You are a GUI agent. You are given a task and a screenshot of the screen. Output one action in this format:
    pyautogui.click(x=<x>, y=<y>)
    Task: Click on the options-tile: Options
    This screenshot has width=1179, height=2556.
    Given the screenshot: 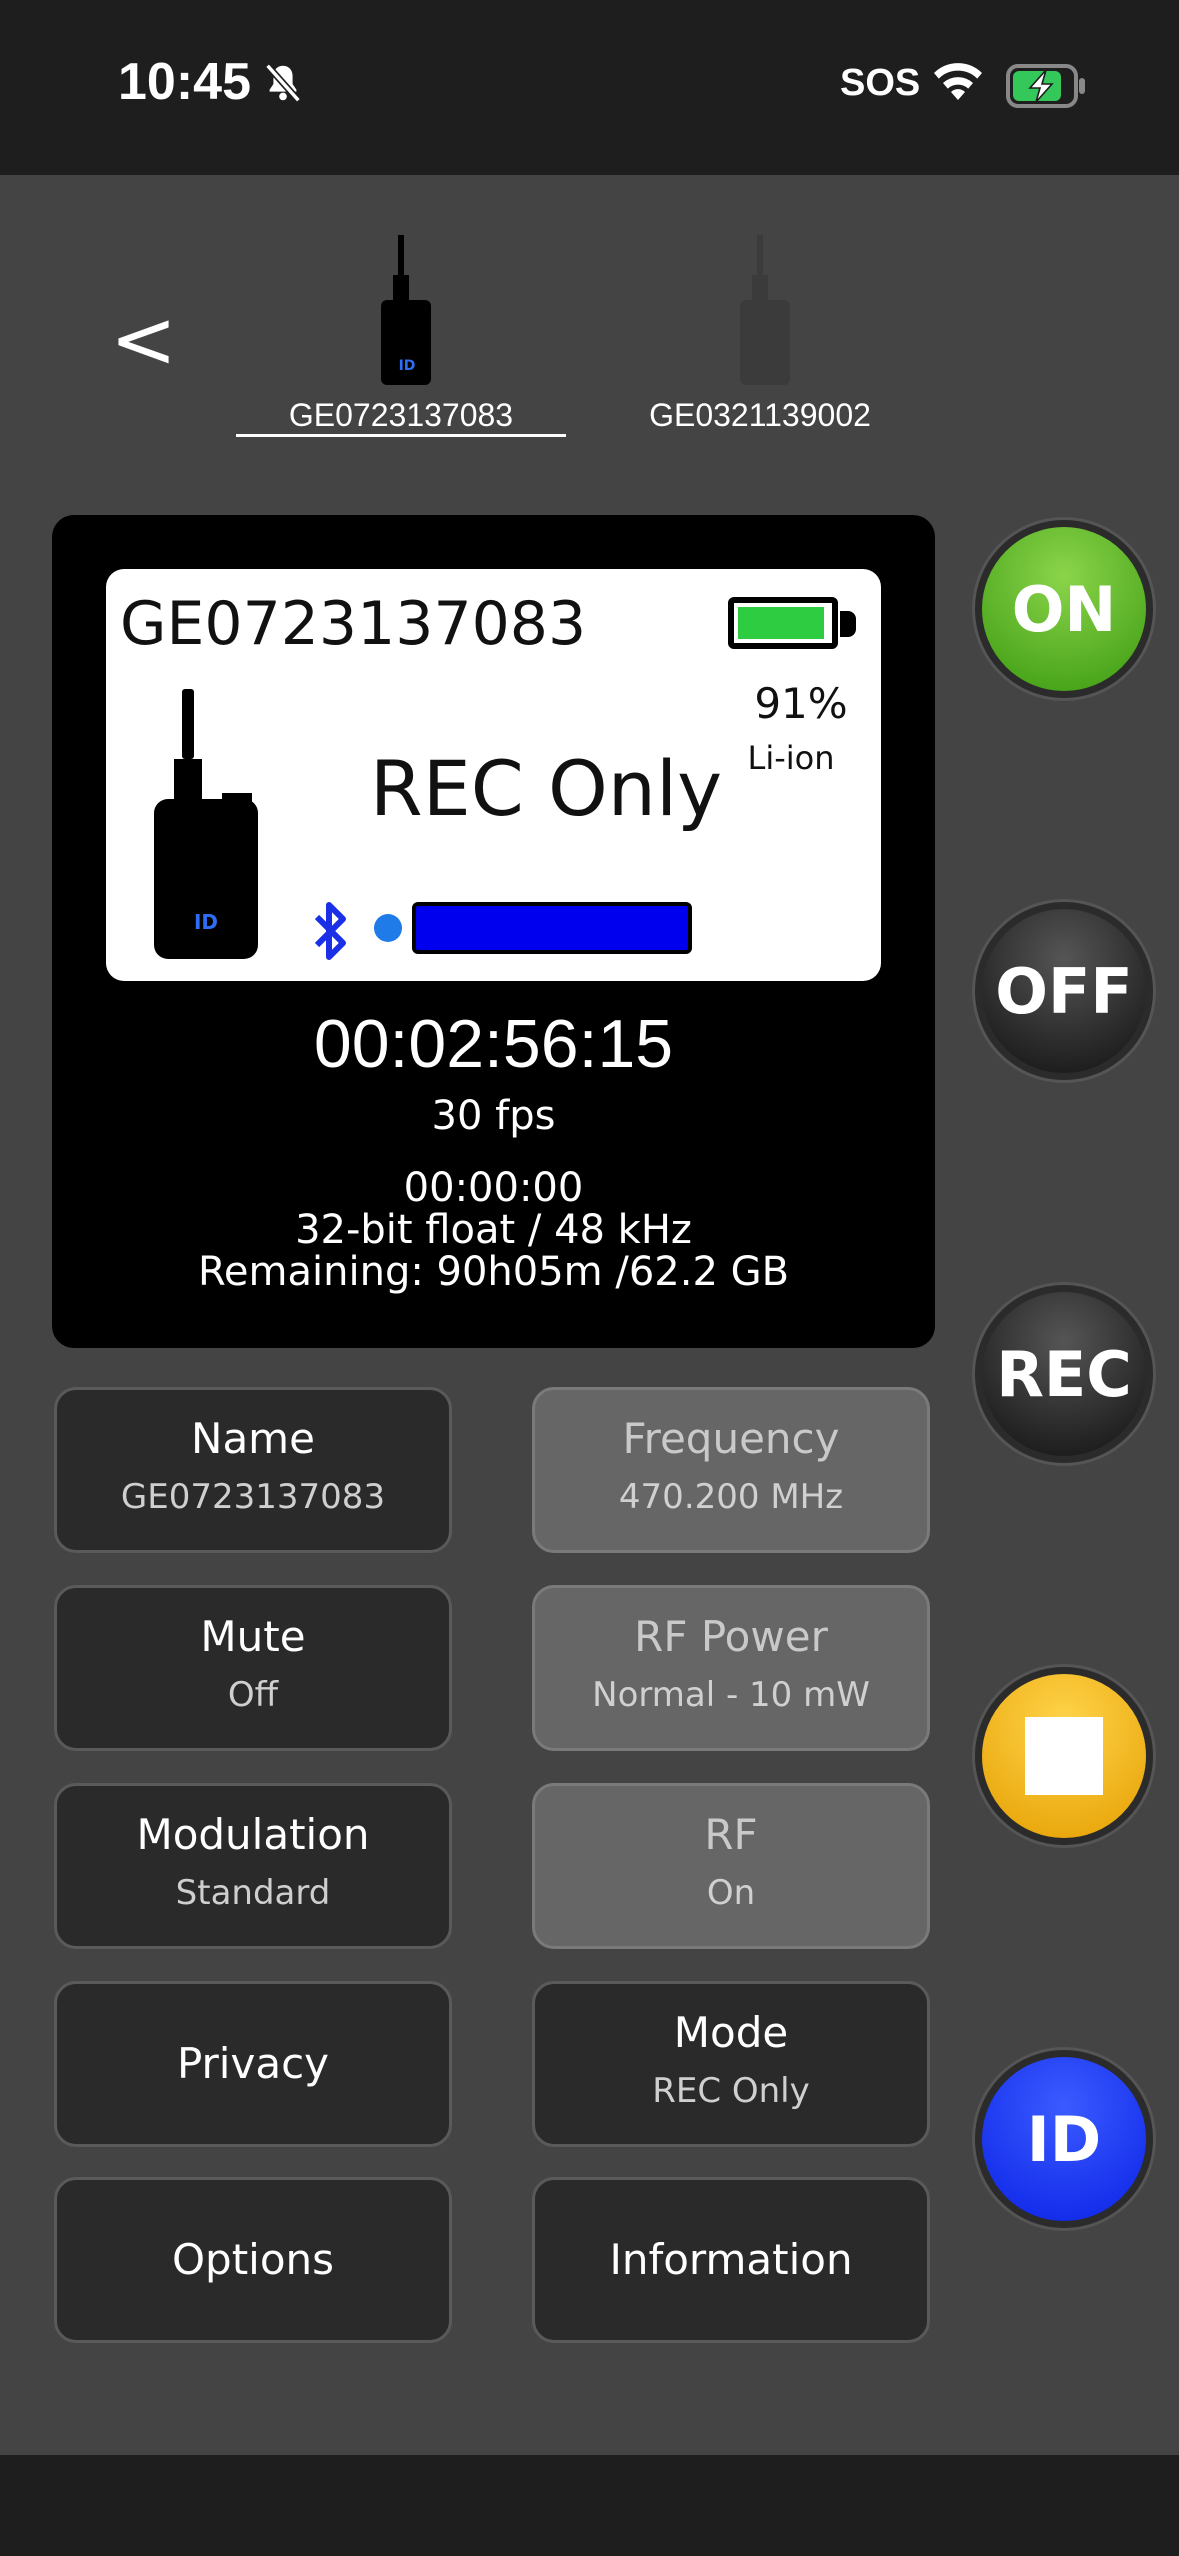 What is the action you would take?
    pyautogui.click(x=253, y=2260)
    